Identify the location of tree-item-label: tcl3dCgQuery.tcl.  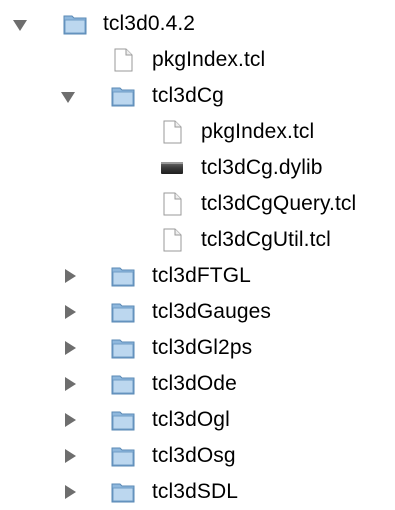
(278, 203).